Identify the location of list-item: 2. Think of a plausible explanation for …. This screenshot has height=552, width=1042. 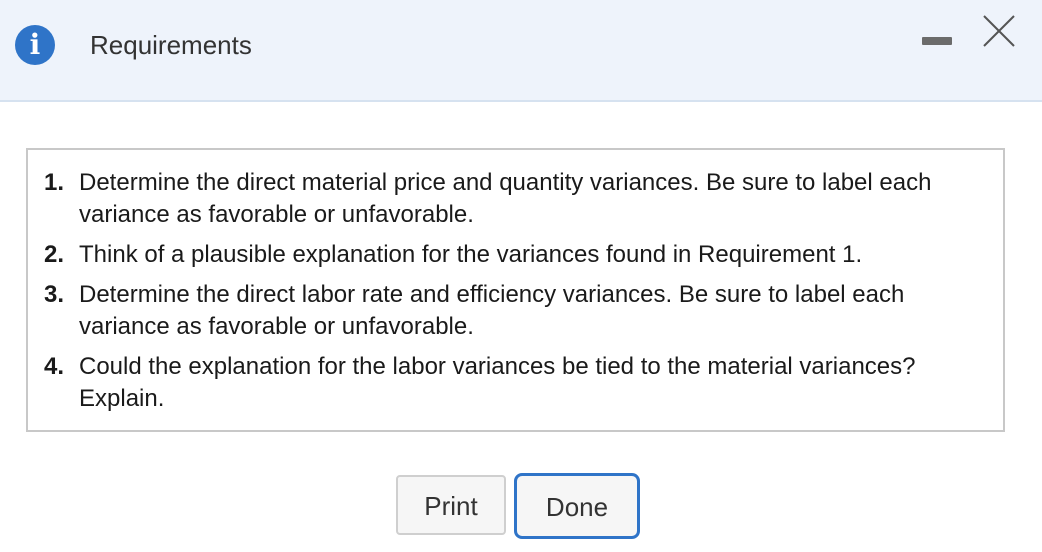
(514, 255).